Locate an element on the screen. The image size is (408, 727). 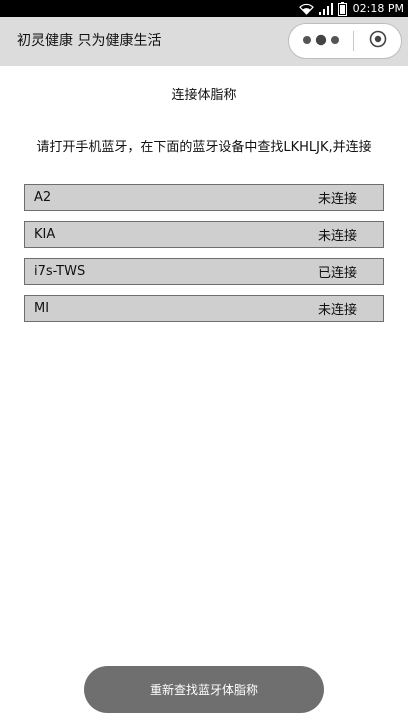
status-bar: 02:18 PM is located at coordinates (204, 8).